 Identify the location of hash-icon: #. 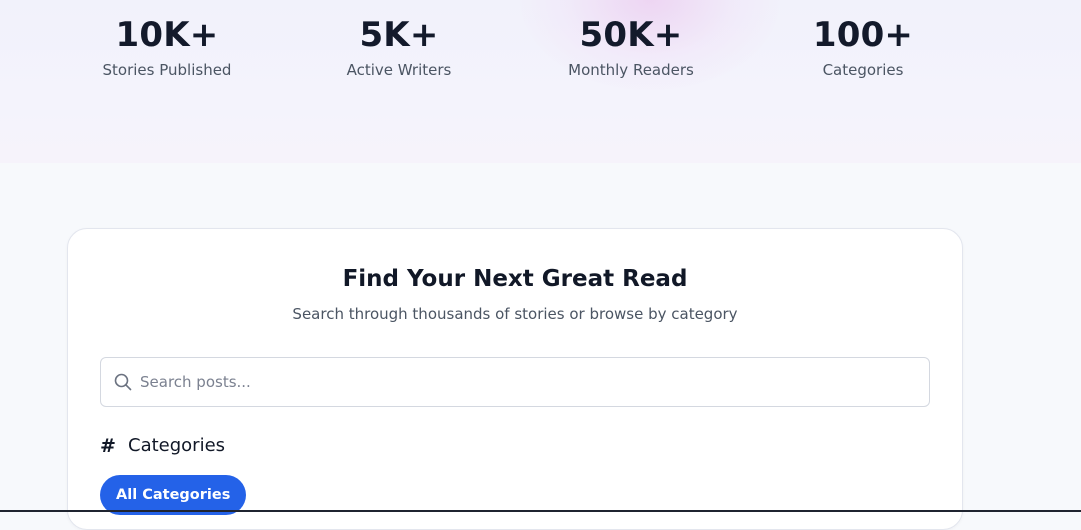
(108, 446).